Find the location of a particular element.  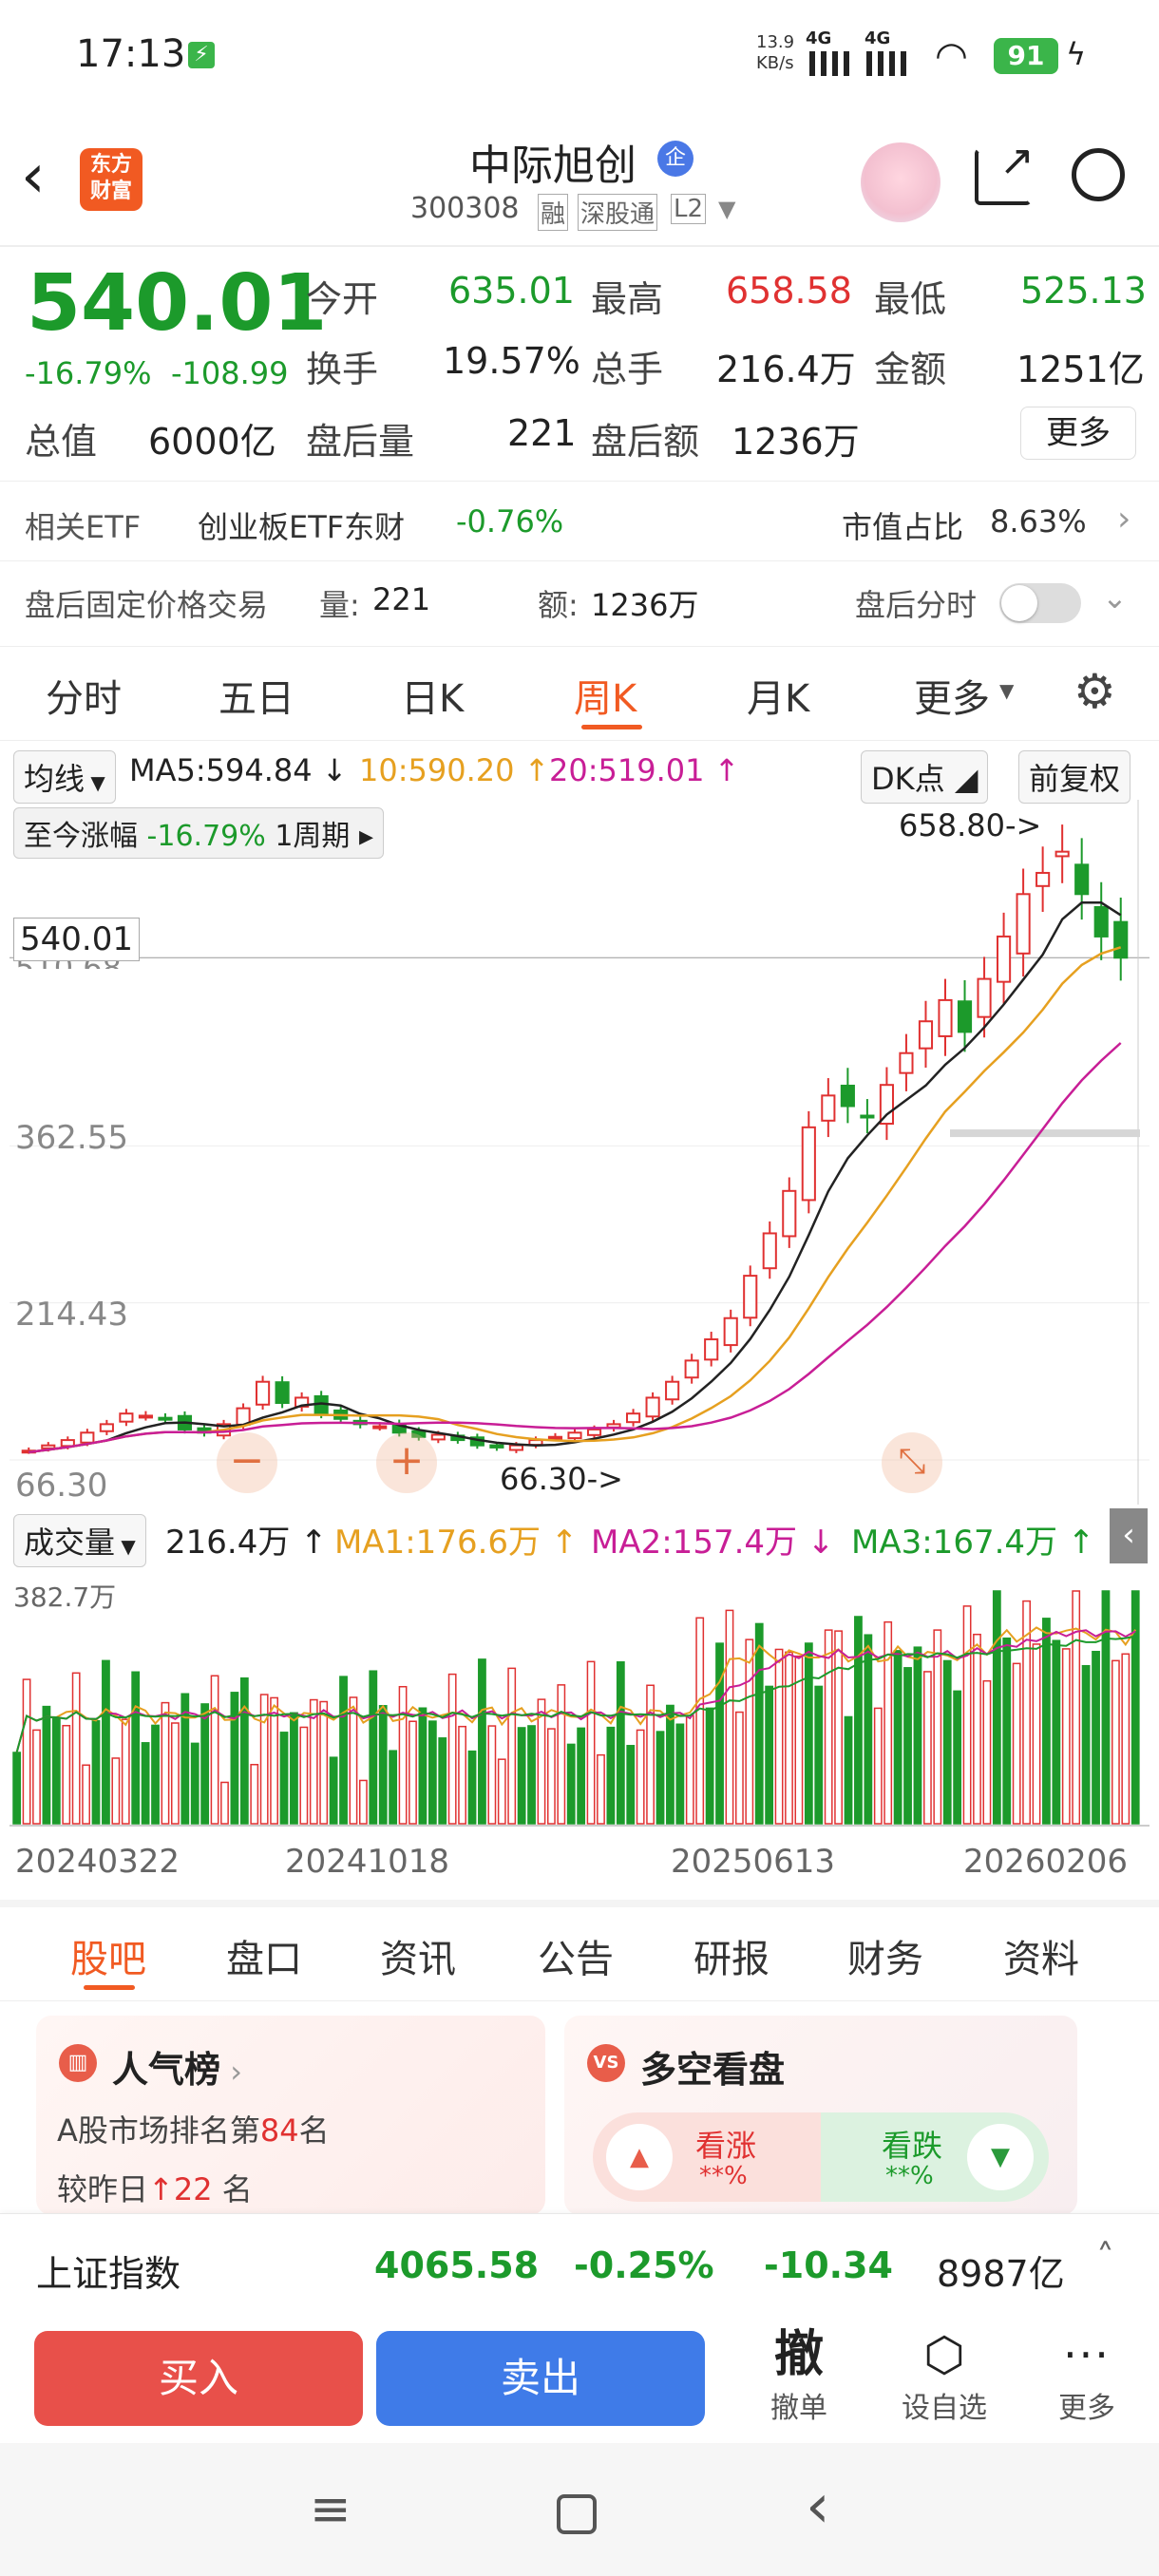

range-pct: -16.79% is located at coordinates (206, 836).